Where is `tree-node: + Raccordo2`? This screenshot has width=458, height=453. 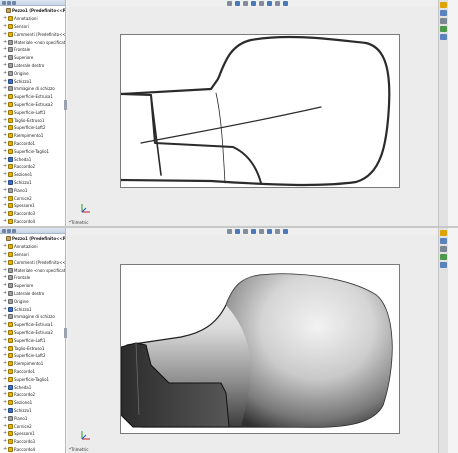 tree-node: + Raccordo2 is located at coordinates (32, 167).